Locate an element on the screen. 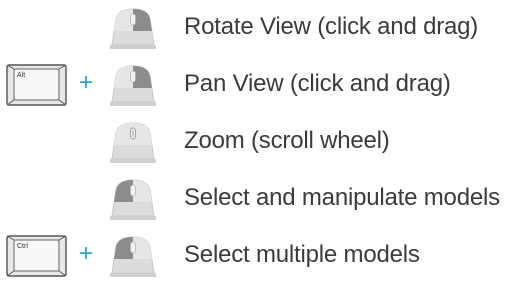  control-label: Zoom (scroll wheel) is located at coordinates (287, 140).